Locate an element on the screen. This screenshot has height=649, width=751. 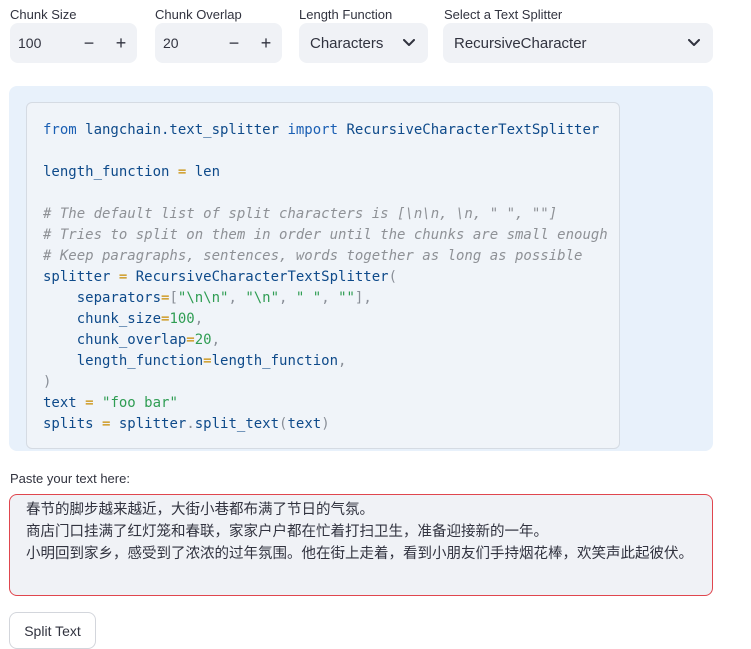
chunk-size-input: 100 − + is located at coordinates (73, 43).